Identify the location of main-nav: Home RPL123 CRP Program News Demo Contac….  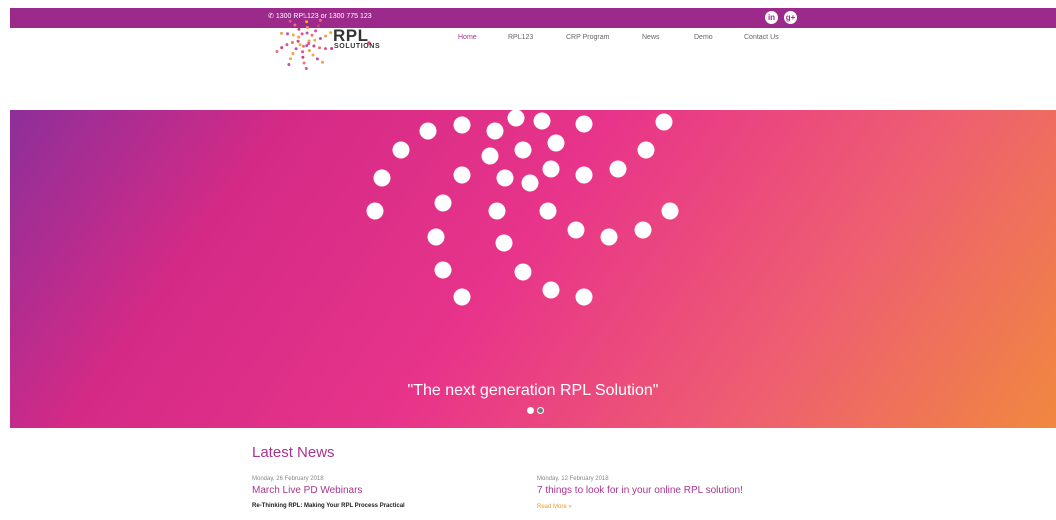
(631, 37).